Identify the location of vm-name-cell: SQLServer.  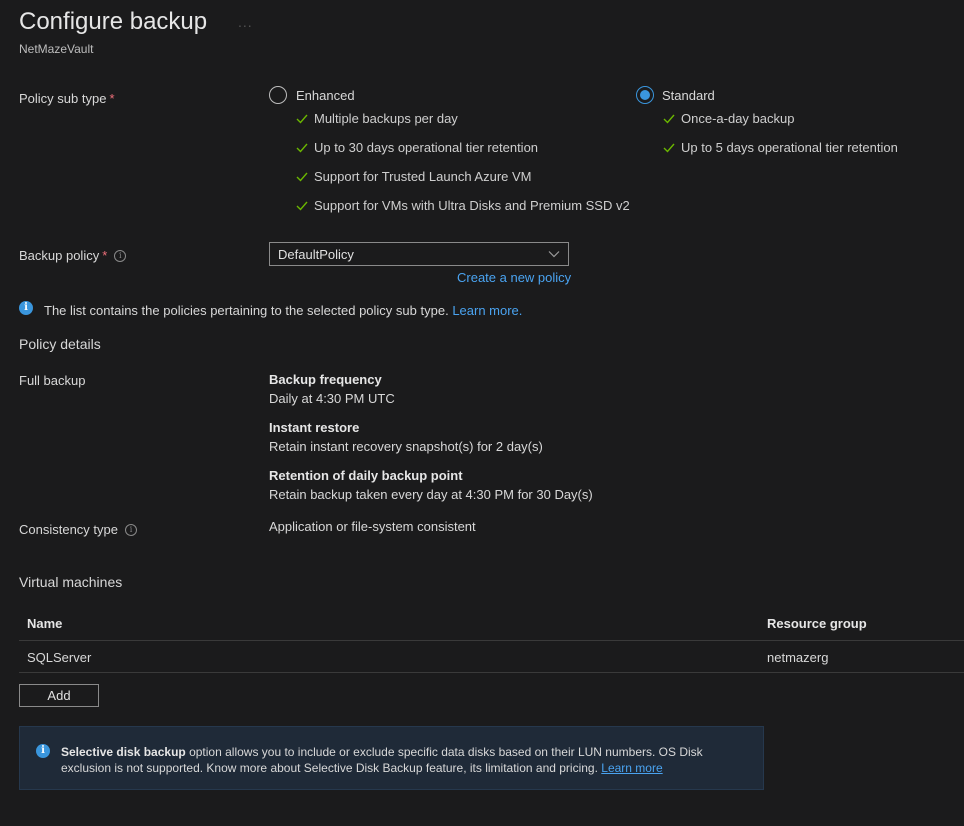
(59, 657).